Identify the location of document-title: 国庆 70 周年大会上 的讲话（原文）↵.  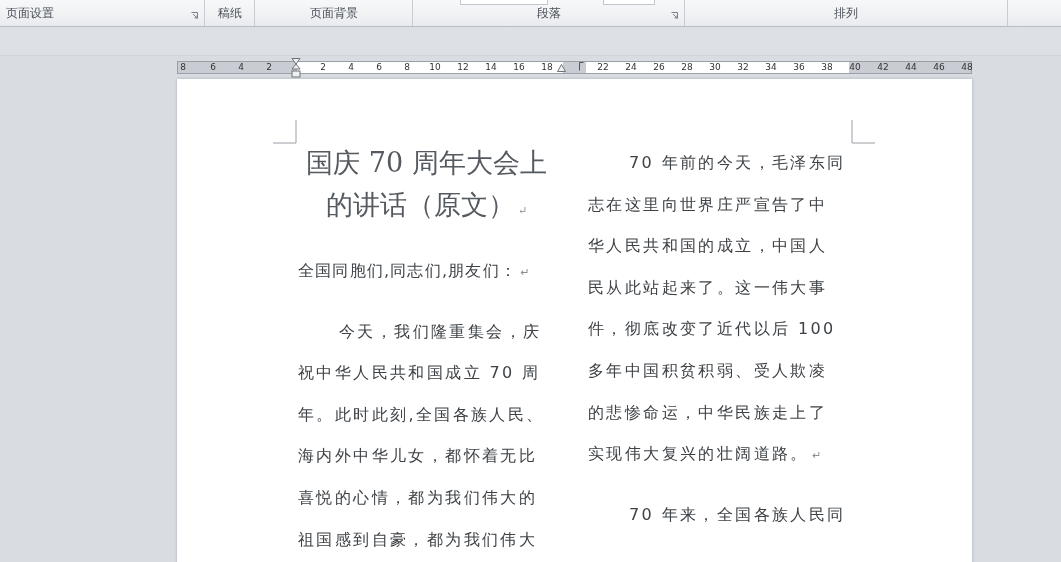
(426, 184).